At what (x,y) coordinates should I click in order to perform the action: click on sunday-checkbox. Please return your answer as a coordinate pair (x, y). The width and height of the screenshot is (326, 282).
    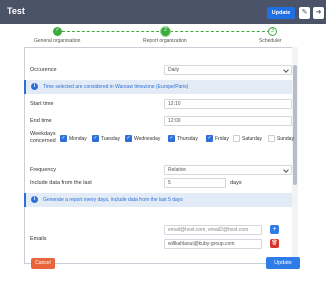
    Looking at the image, I should click on (271, 138).